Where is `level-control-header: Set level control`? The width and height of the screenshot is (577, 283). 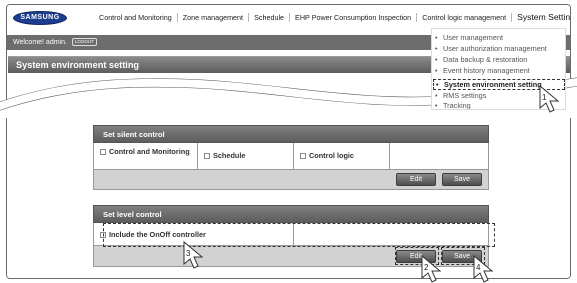
level-control-header: Set level control is located at coordinates (291, 214).